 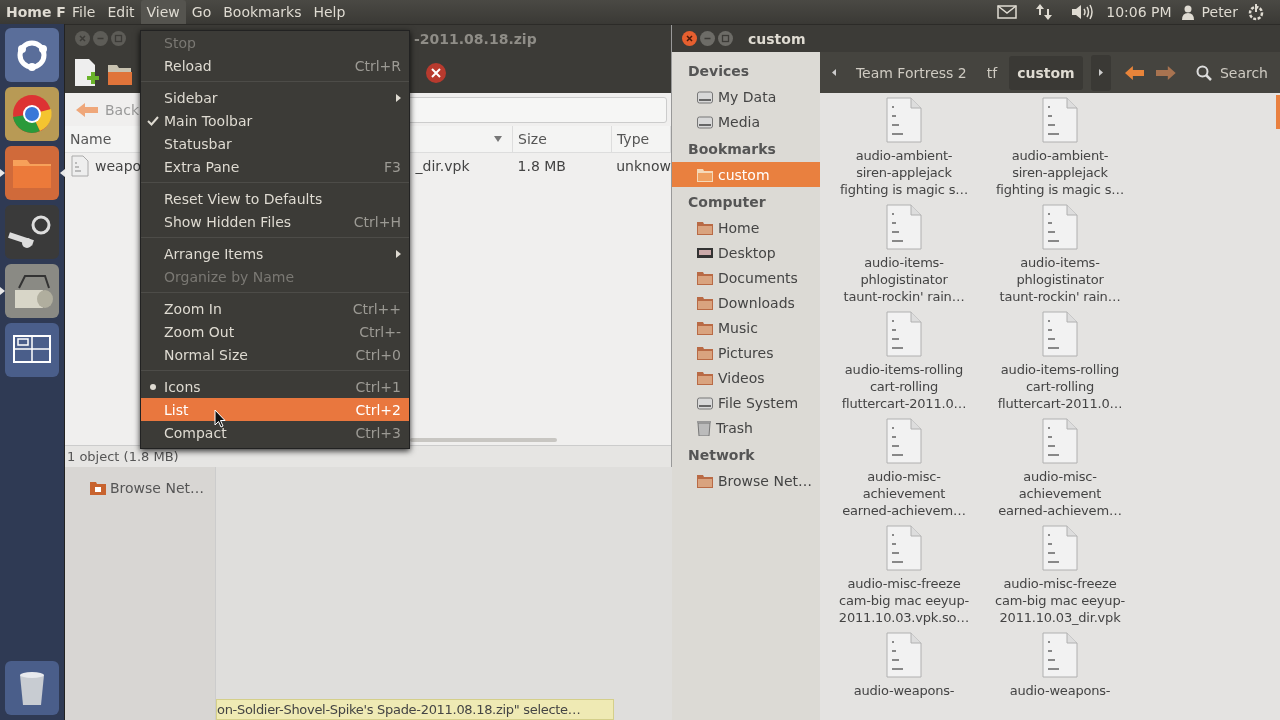 I want to click on table-cell-text: unknow, so click(x=643, y=166).